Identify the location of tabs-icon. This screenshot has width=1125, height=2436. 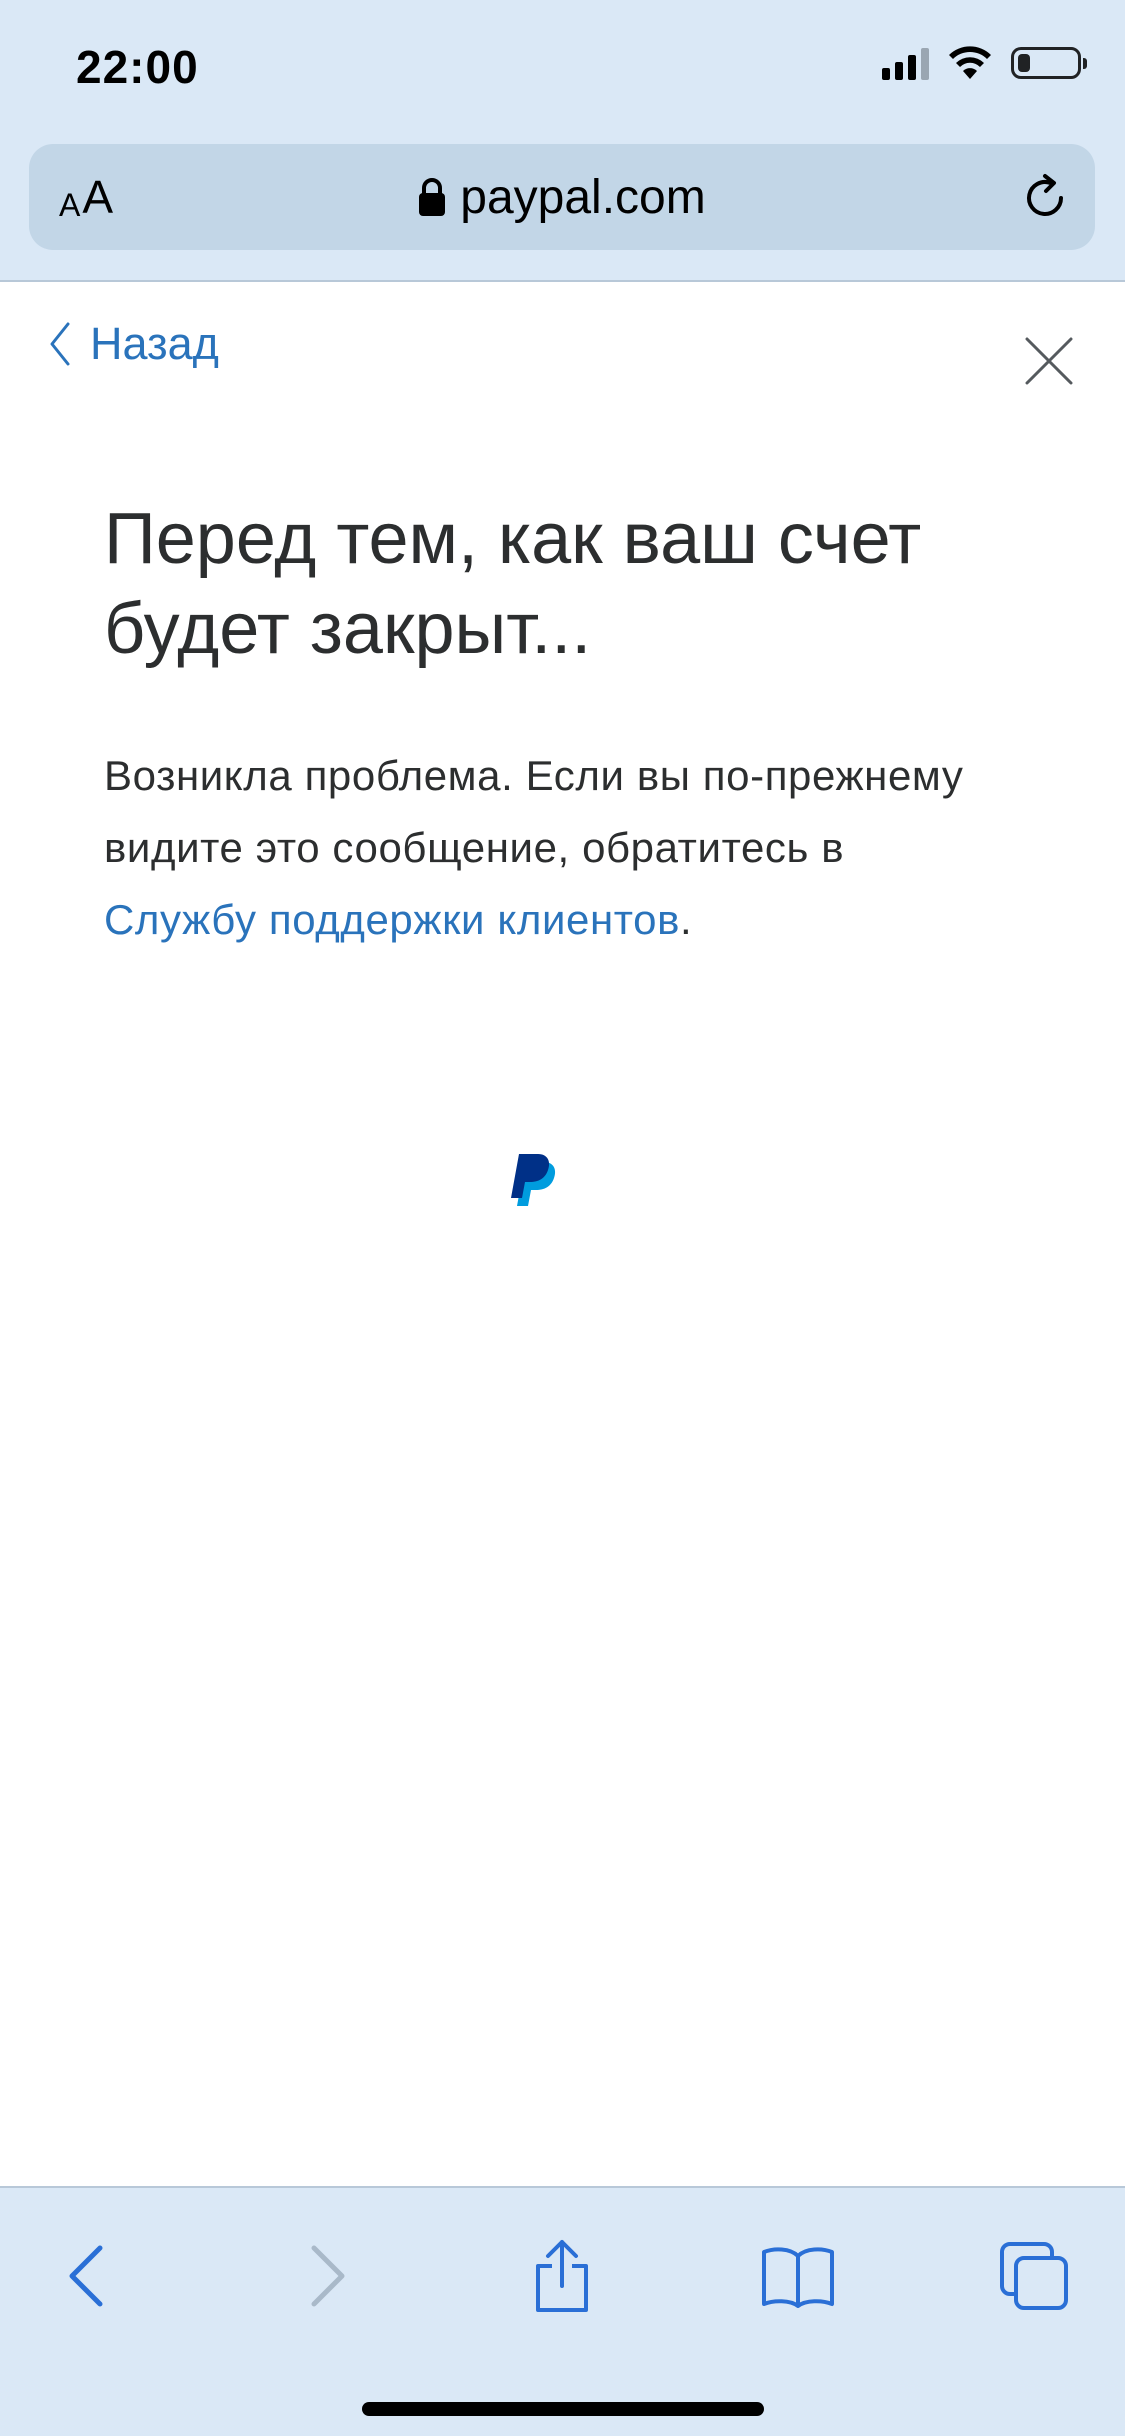
(1034, 2276).